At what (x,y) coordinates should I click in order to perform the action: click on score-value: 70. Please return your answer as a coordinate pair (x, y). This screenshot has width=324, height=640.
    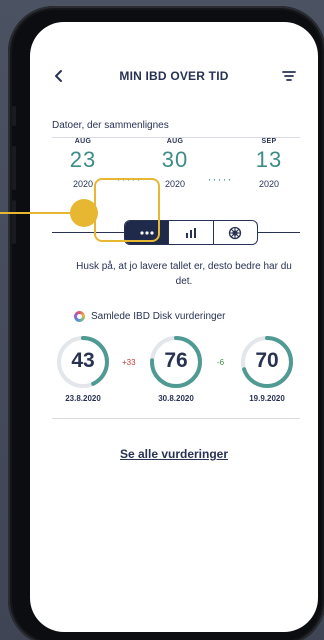
    Looking at the image, I should click on (267, 360).